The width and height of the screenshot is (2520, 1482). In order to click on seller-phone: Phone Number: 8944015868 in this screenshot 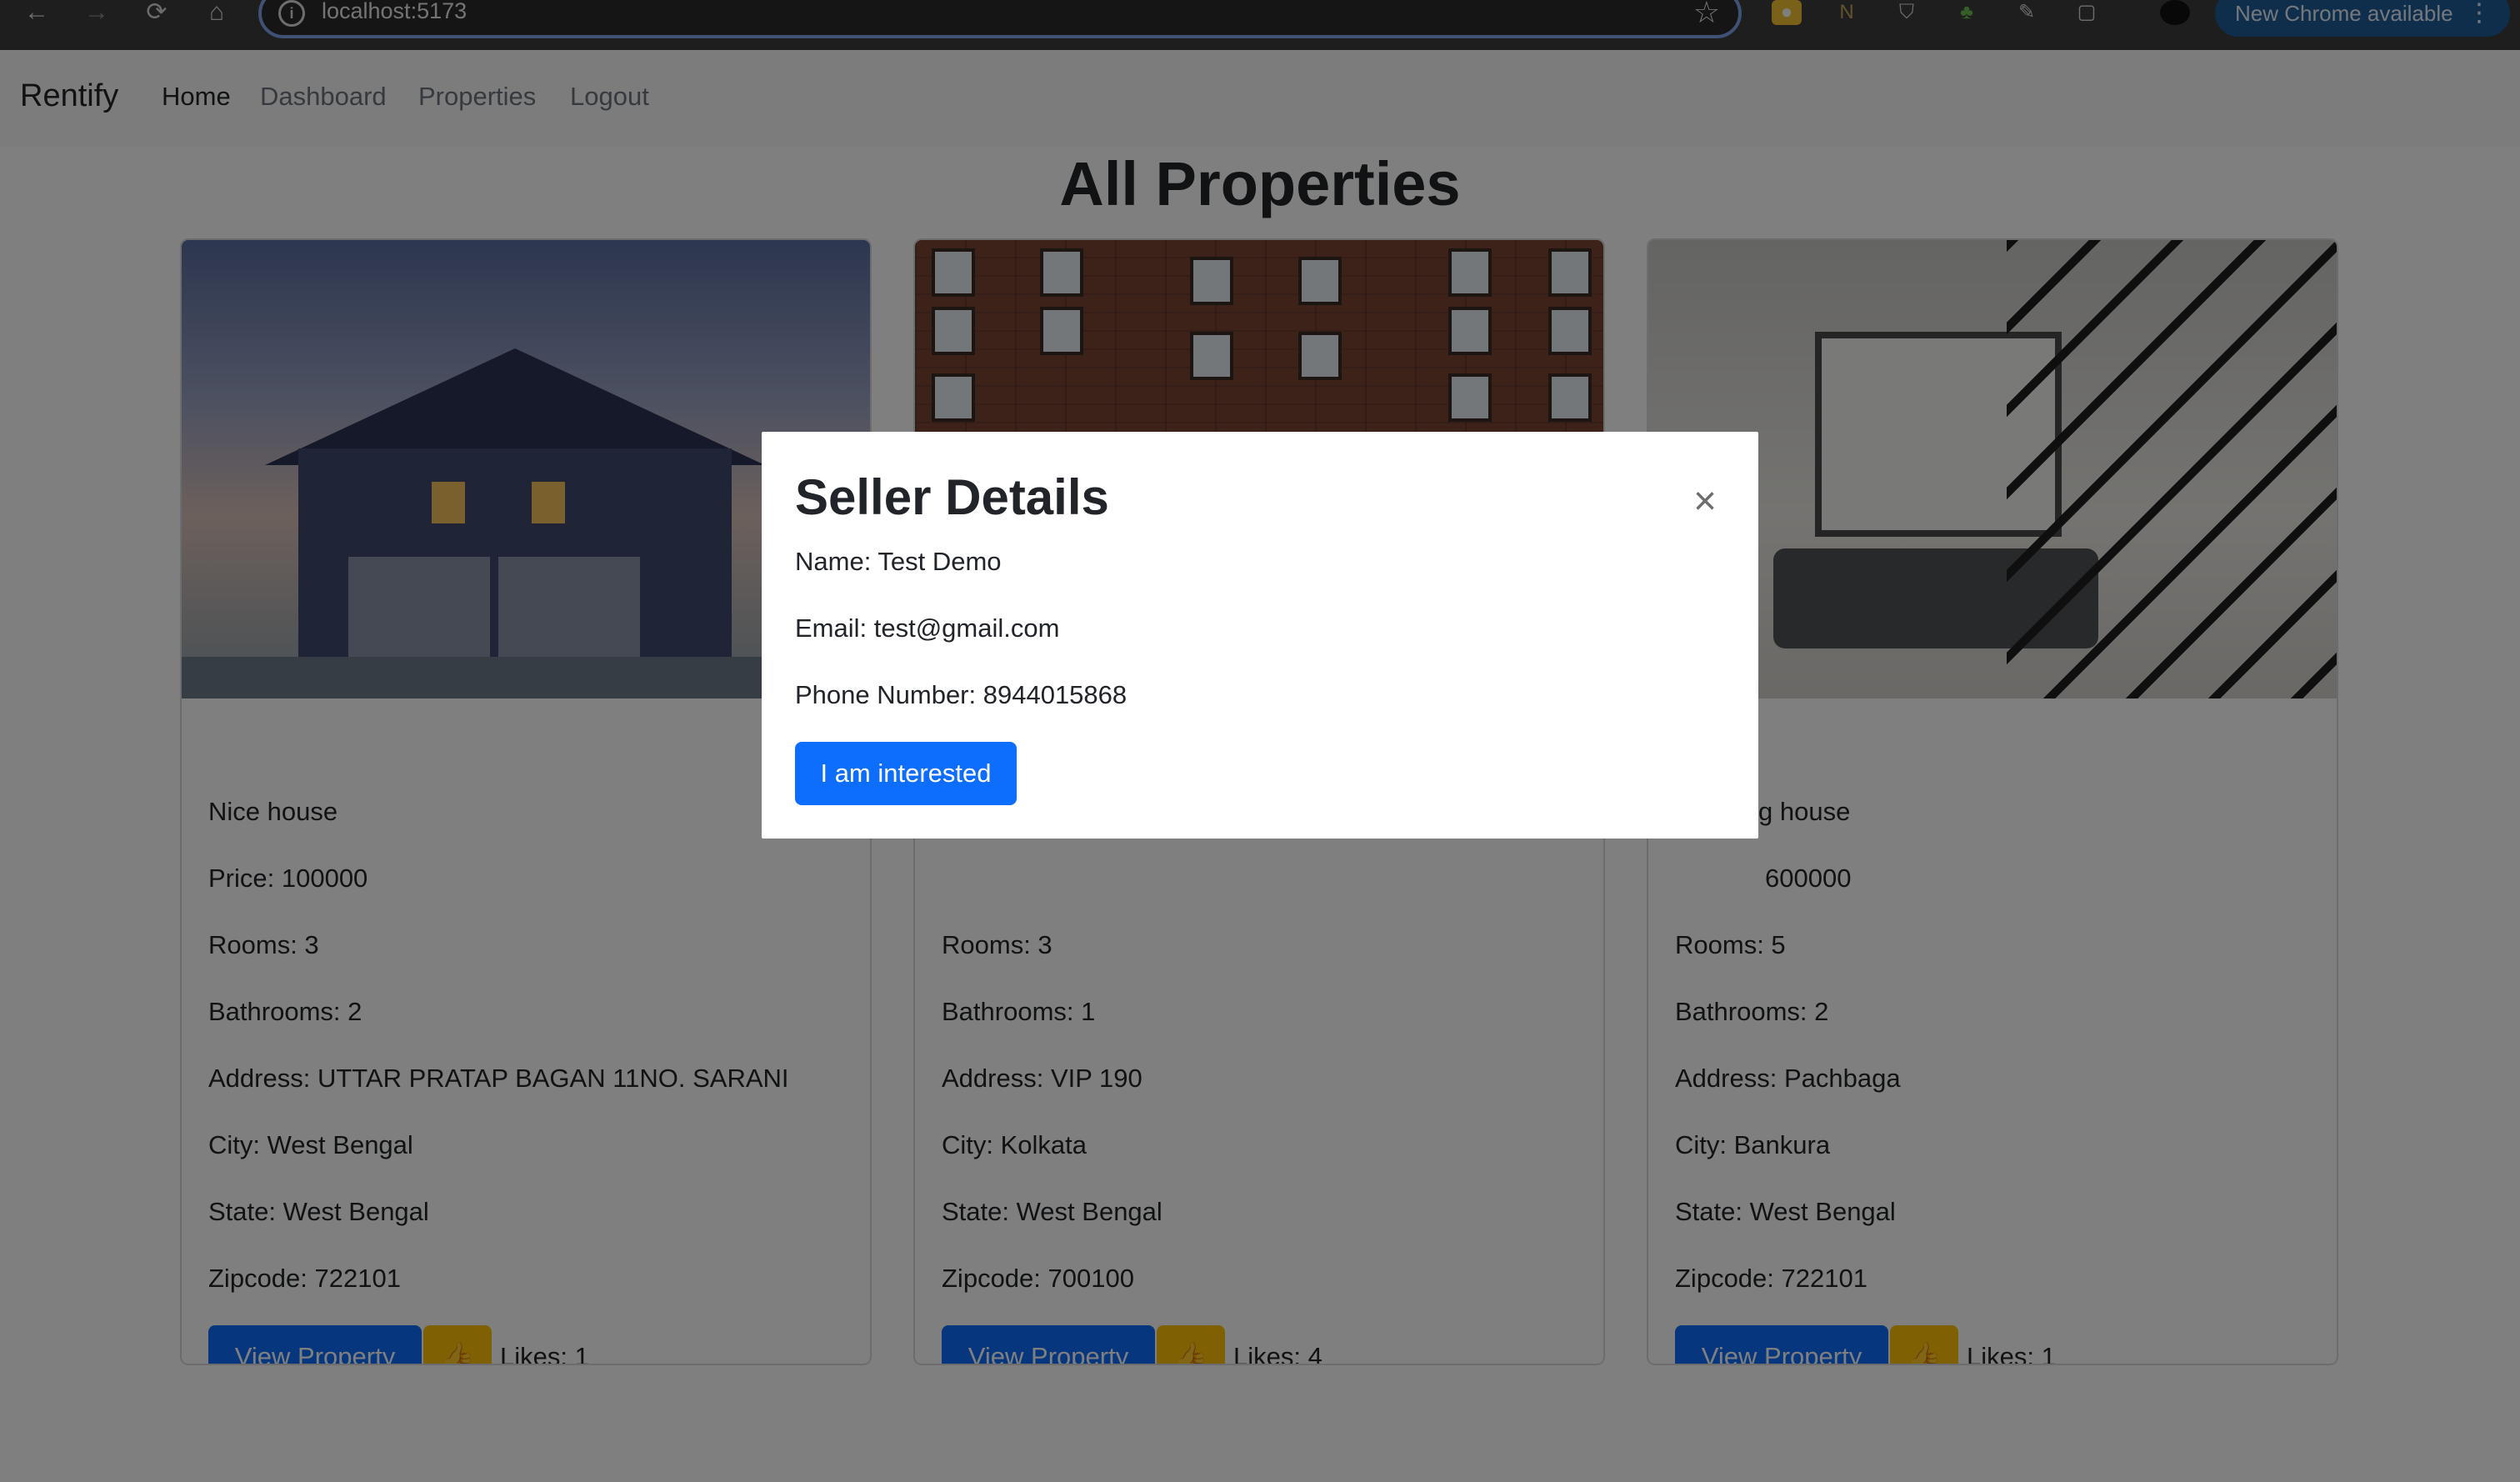, I will do `click(961, 695)`.